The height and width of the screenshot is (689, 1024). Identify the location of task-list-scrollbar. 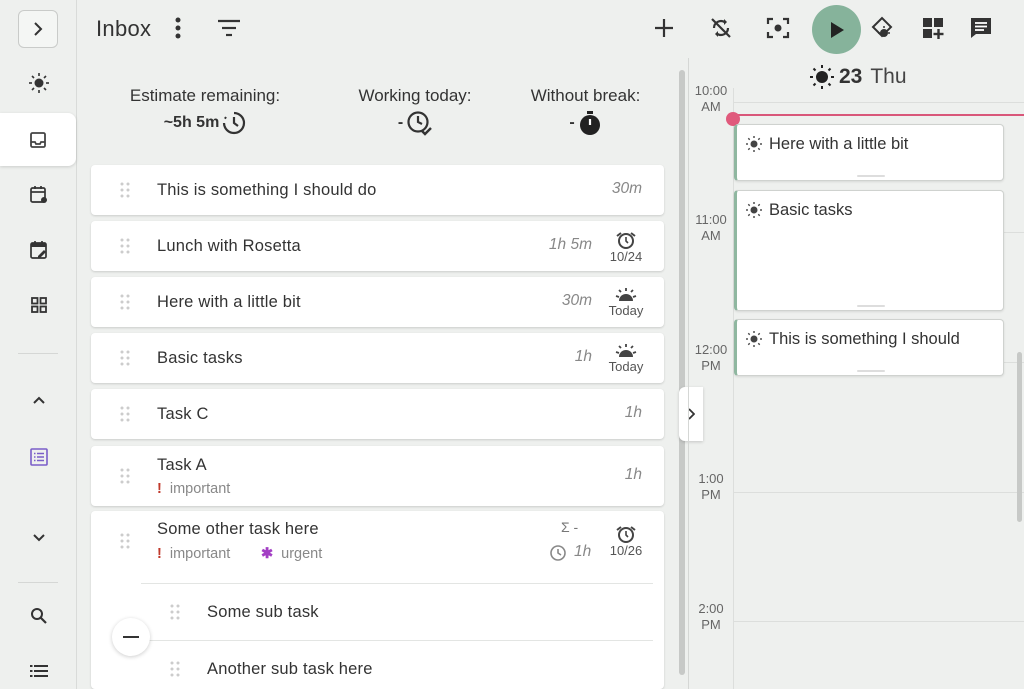
(682, 372).